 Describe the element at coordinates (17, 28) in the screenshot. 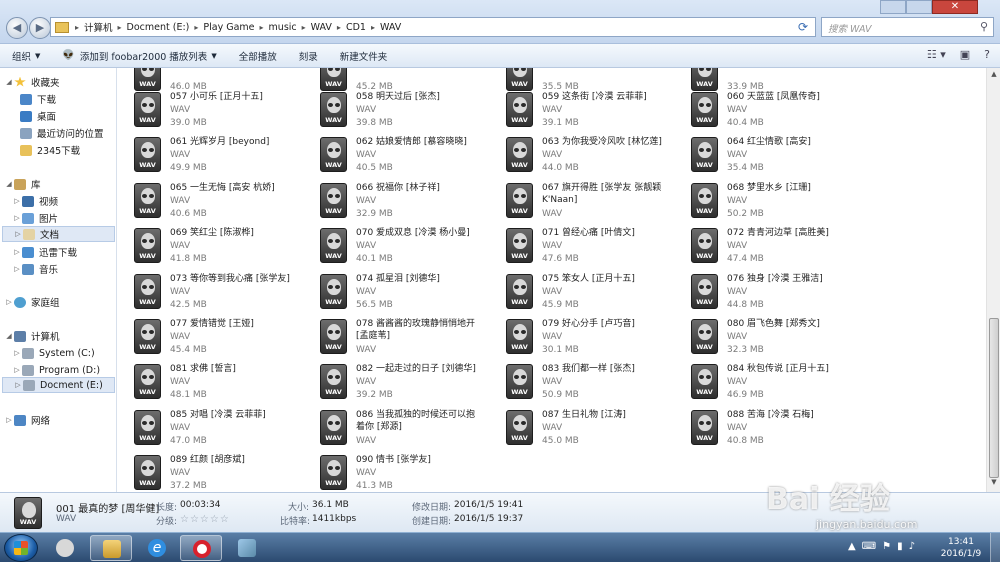

I see `back-button: ◀` at that location.